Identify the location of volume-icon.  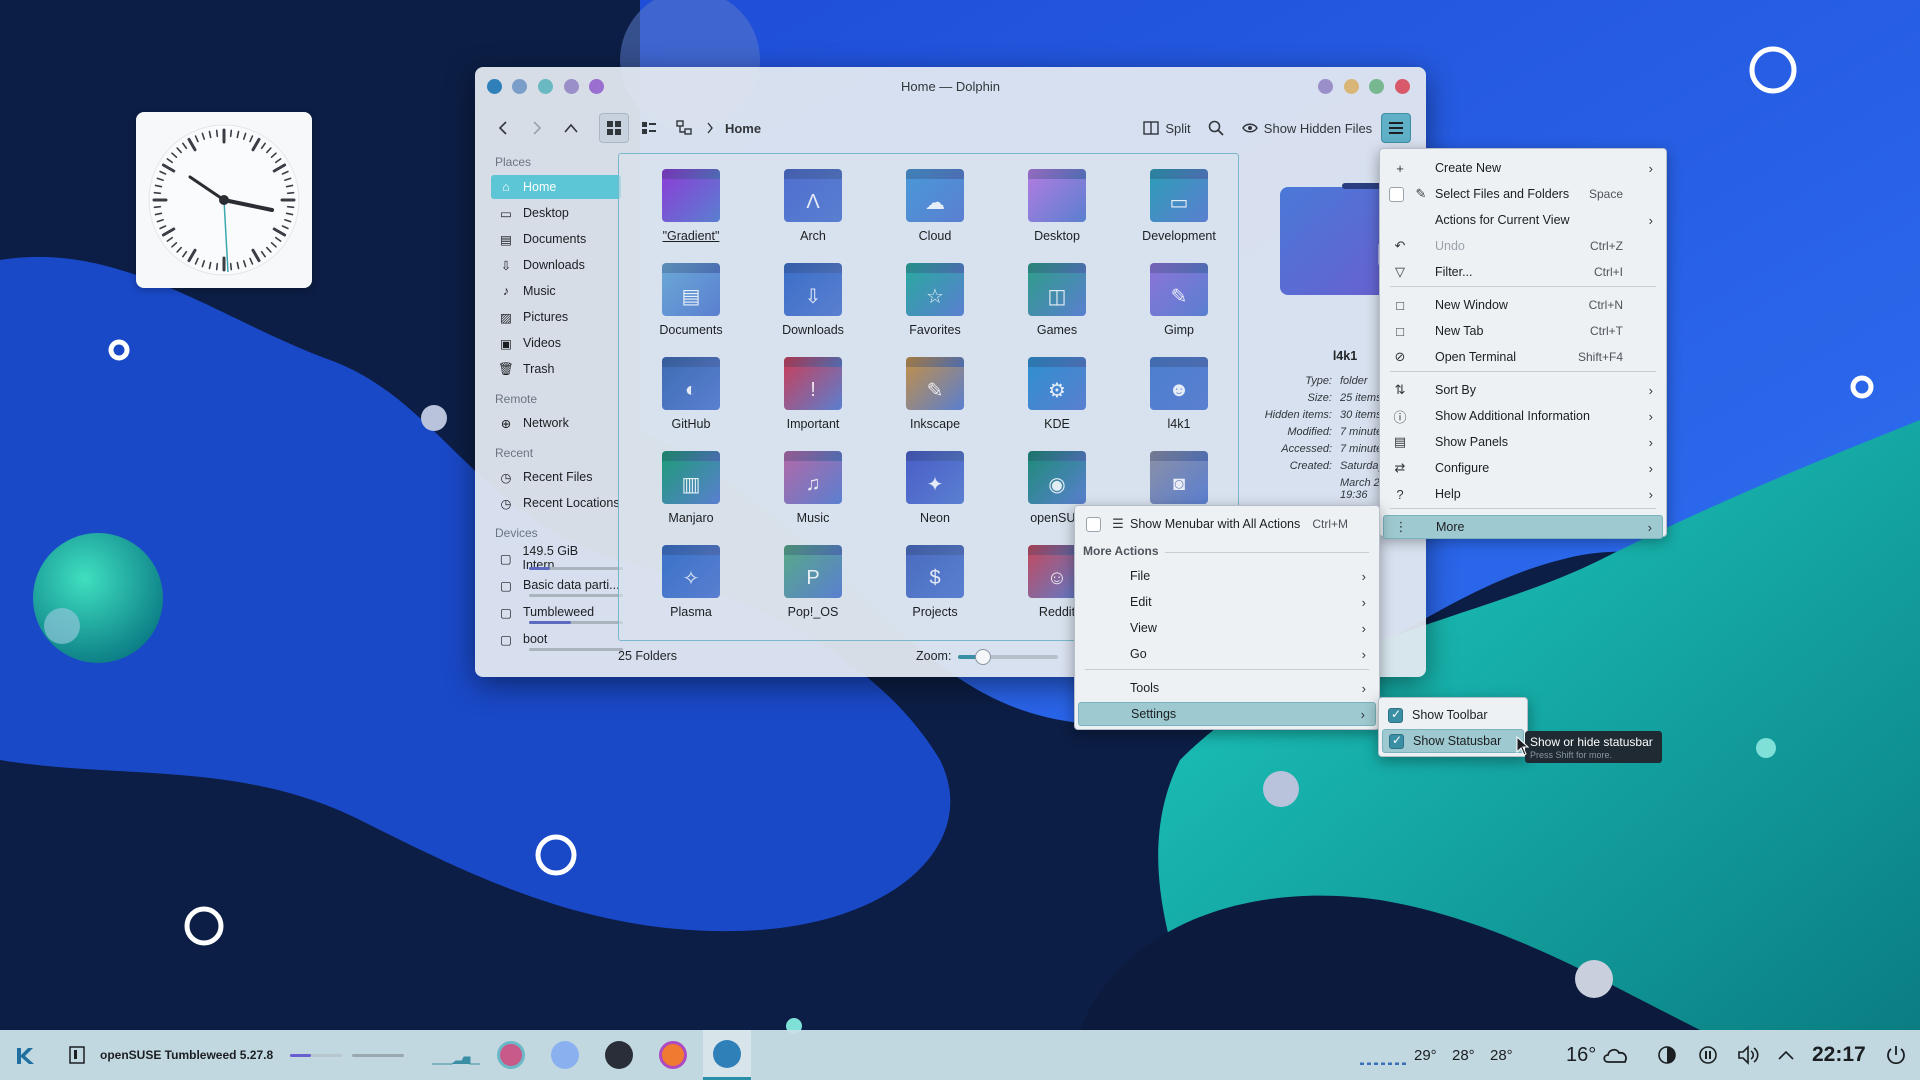
(1749, 1055).